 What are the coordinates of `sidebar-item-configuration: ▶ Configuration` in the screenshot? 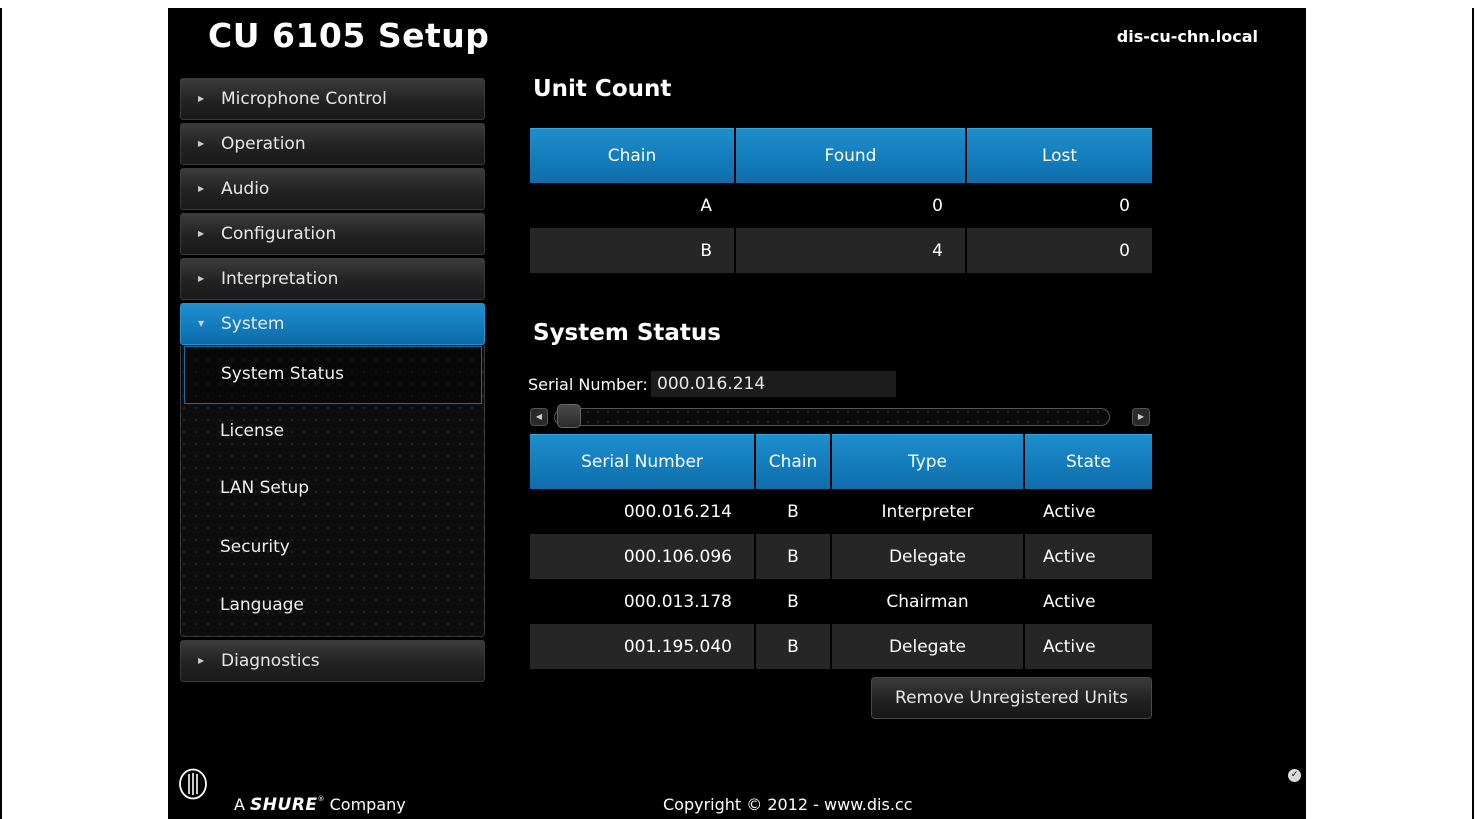 It's located at (332, 234).